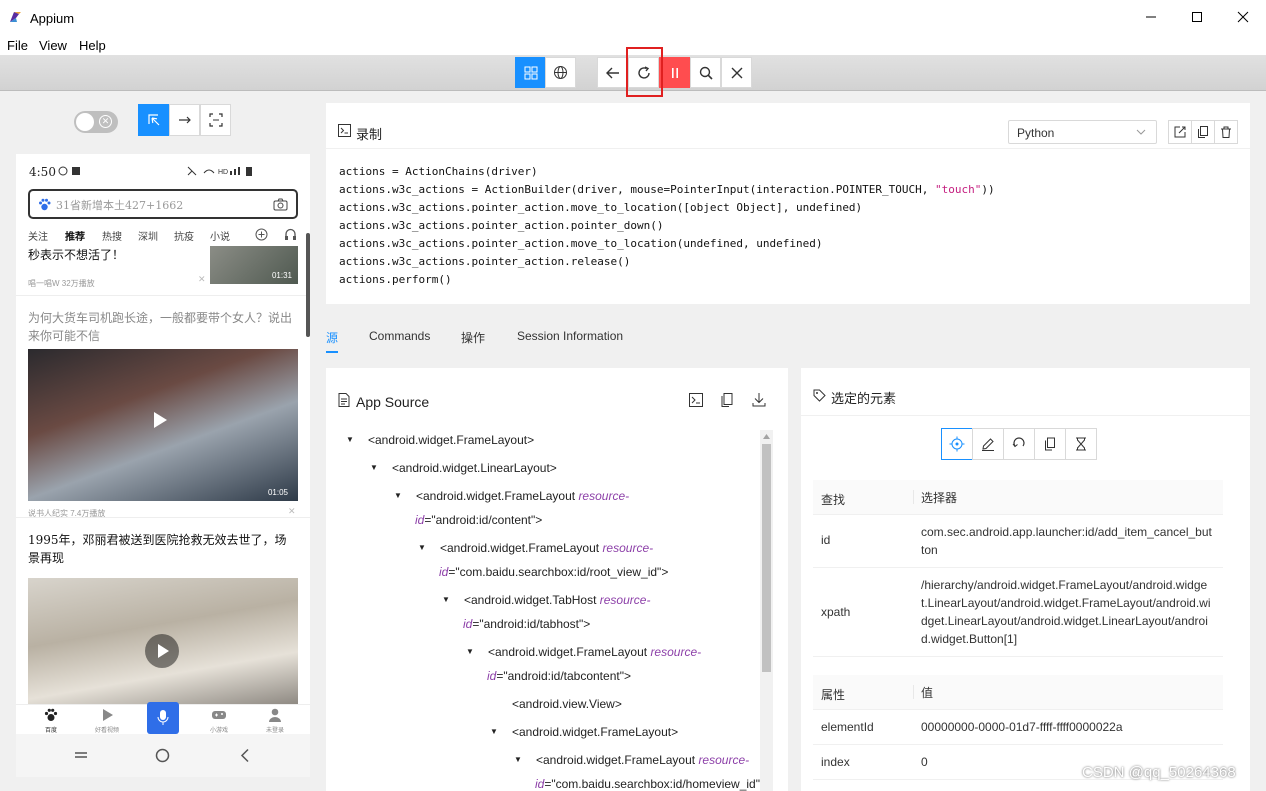 The height and width of the screenshot is (791, 1266). What do you see at coordinates (38, 235) in the screenshot?
I see `phone-tab: 关注` at bounding box center [38, 235].